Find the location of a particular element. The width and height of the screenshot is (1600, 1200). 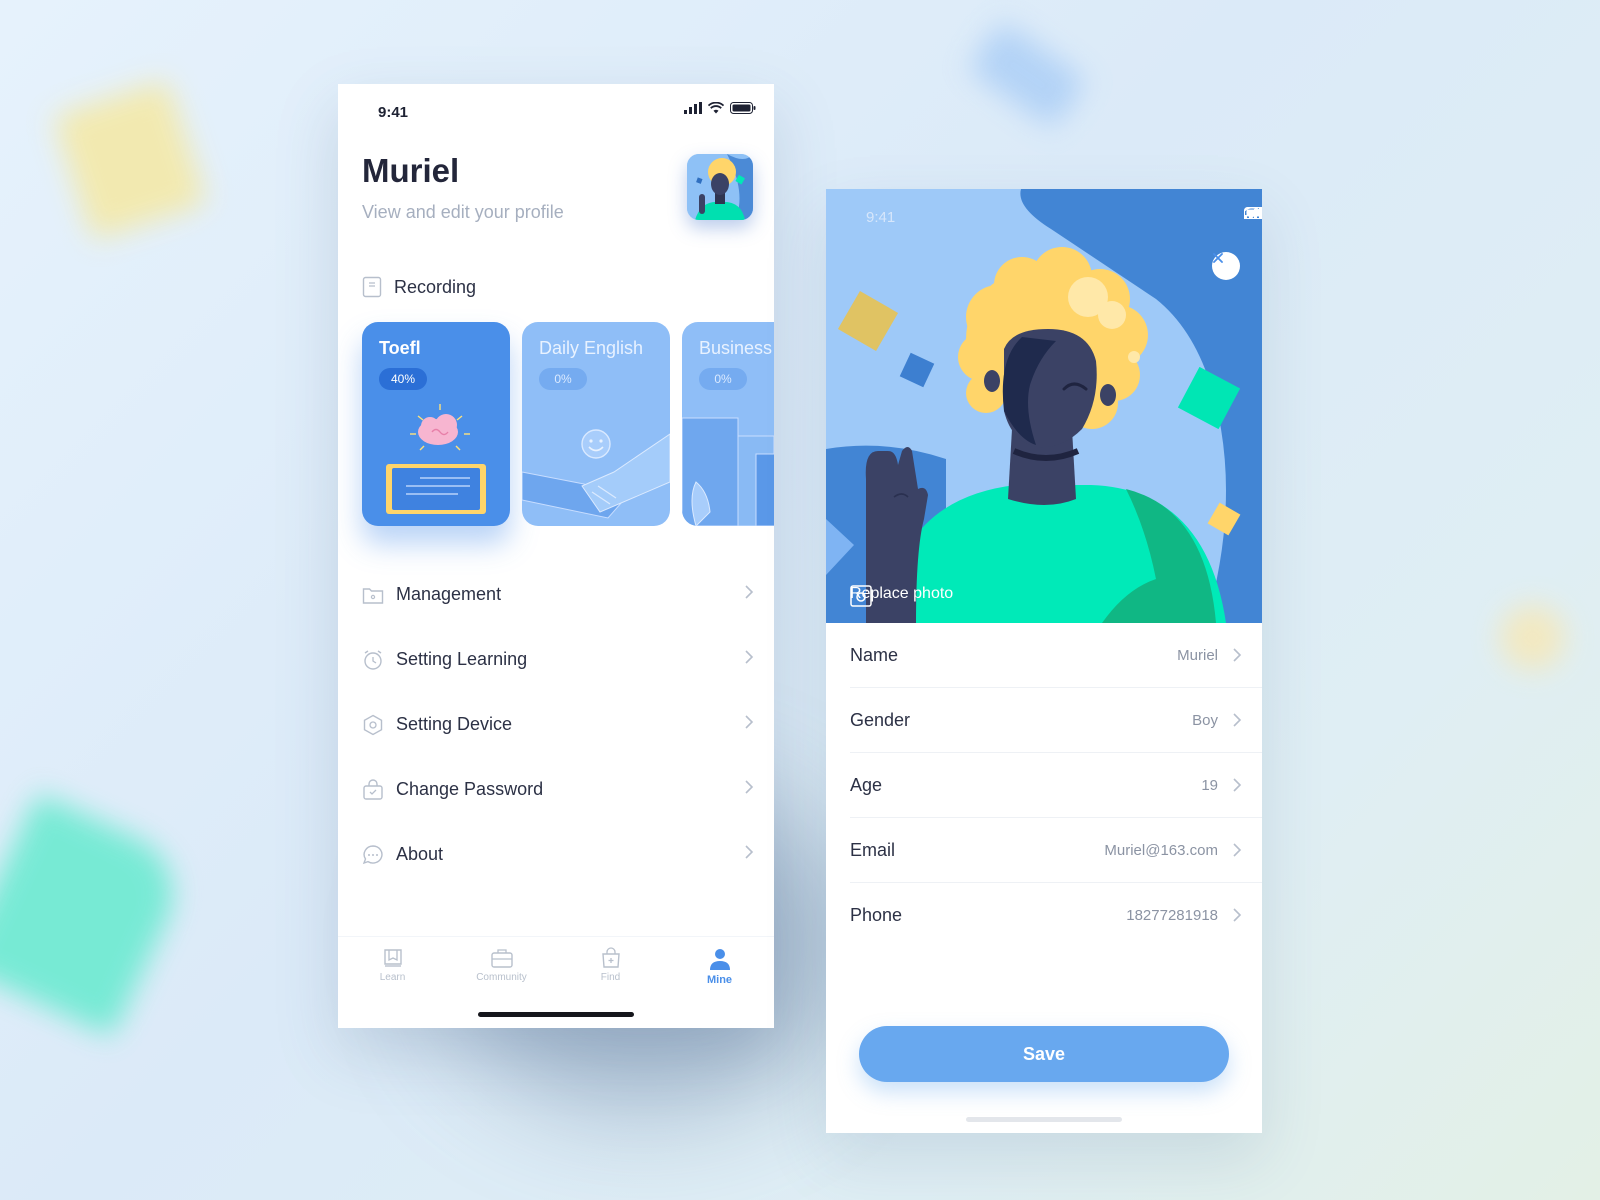

user-illustration-avatar is located at coordinates (720, 187).